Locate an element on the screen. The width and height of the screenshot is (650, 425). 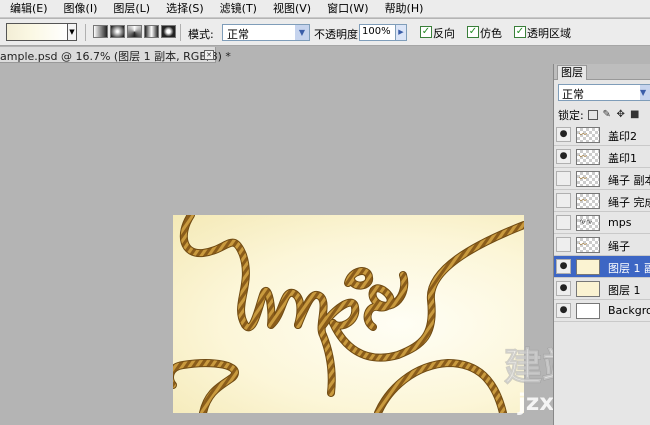
dither-checkbox: ✓ is located at coordinates (473, 32).